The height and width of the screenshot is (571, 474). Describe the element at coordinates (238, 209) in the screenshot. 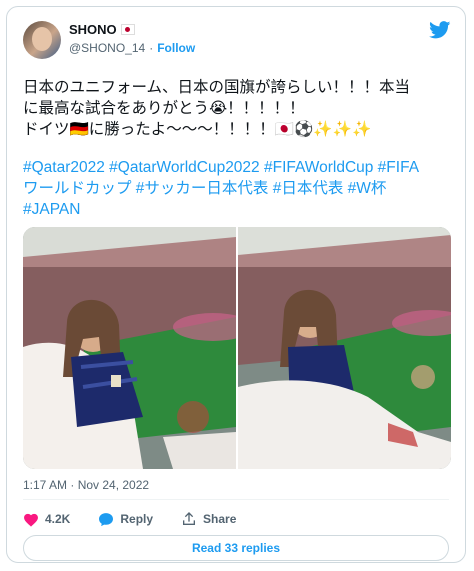

I see `hashtags-line-3: #JAPAN` at that location.